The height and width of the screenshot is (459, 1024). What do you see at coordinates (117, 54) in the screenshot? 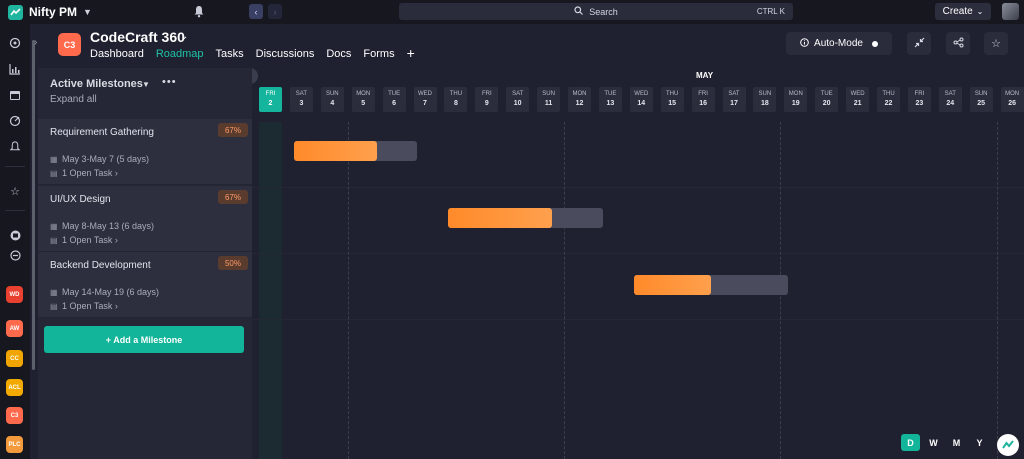
I see `tab-dashboard: Dashboard` at bounding box center [117, 54].